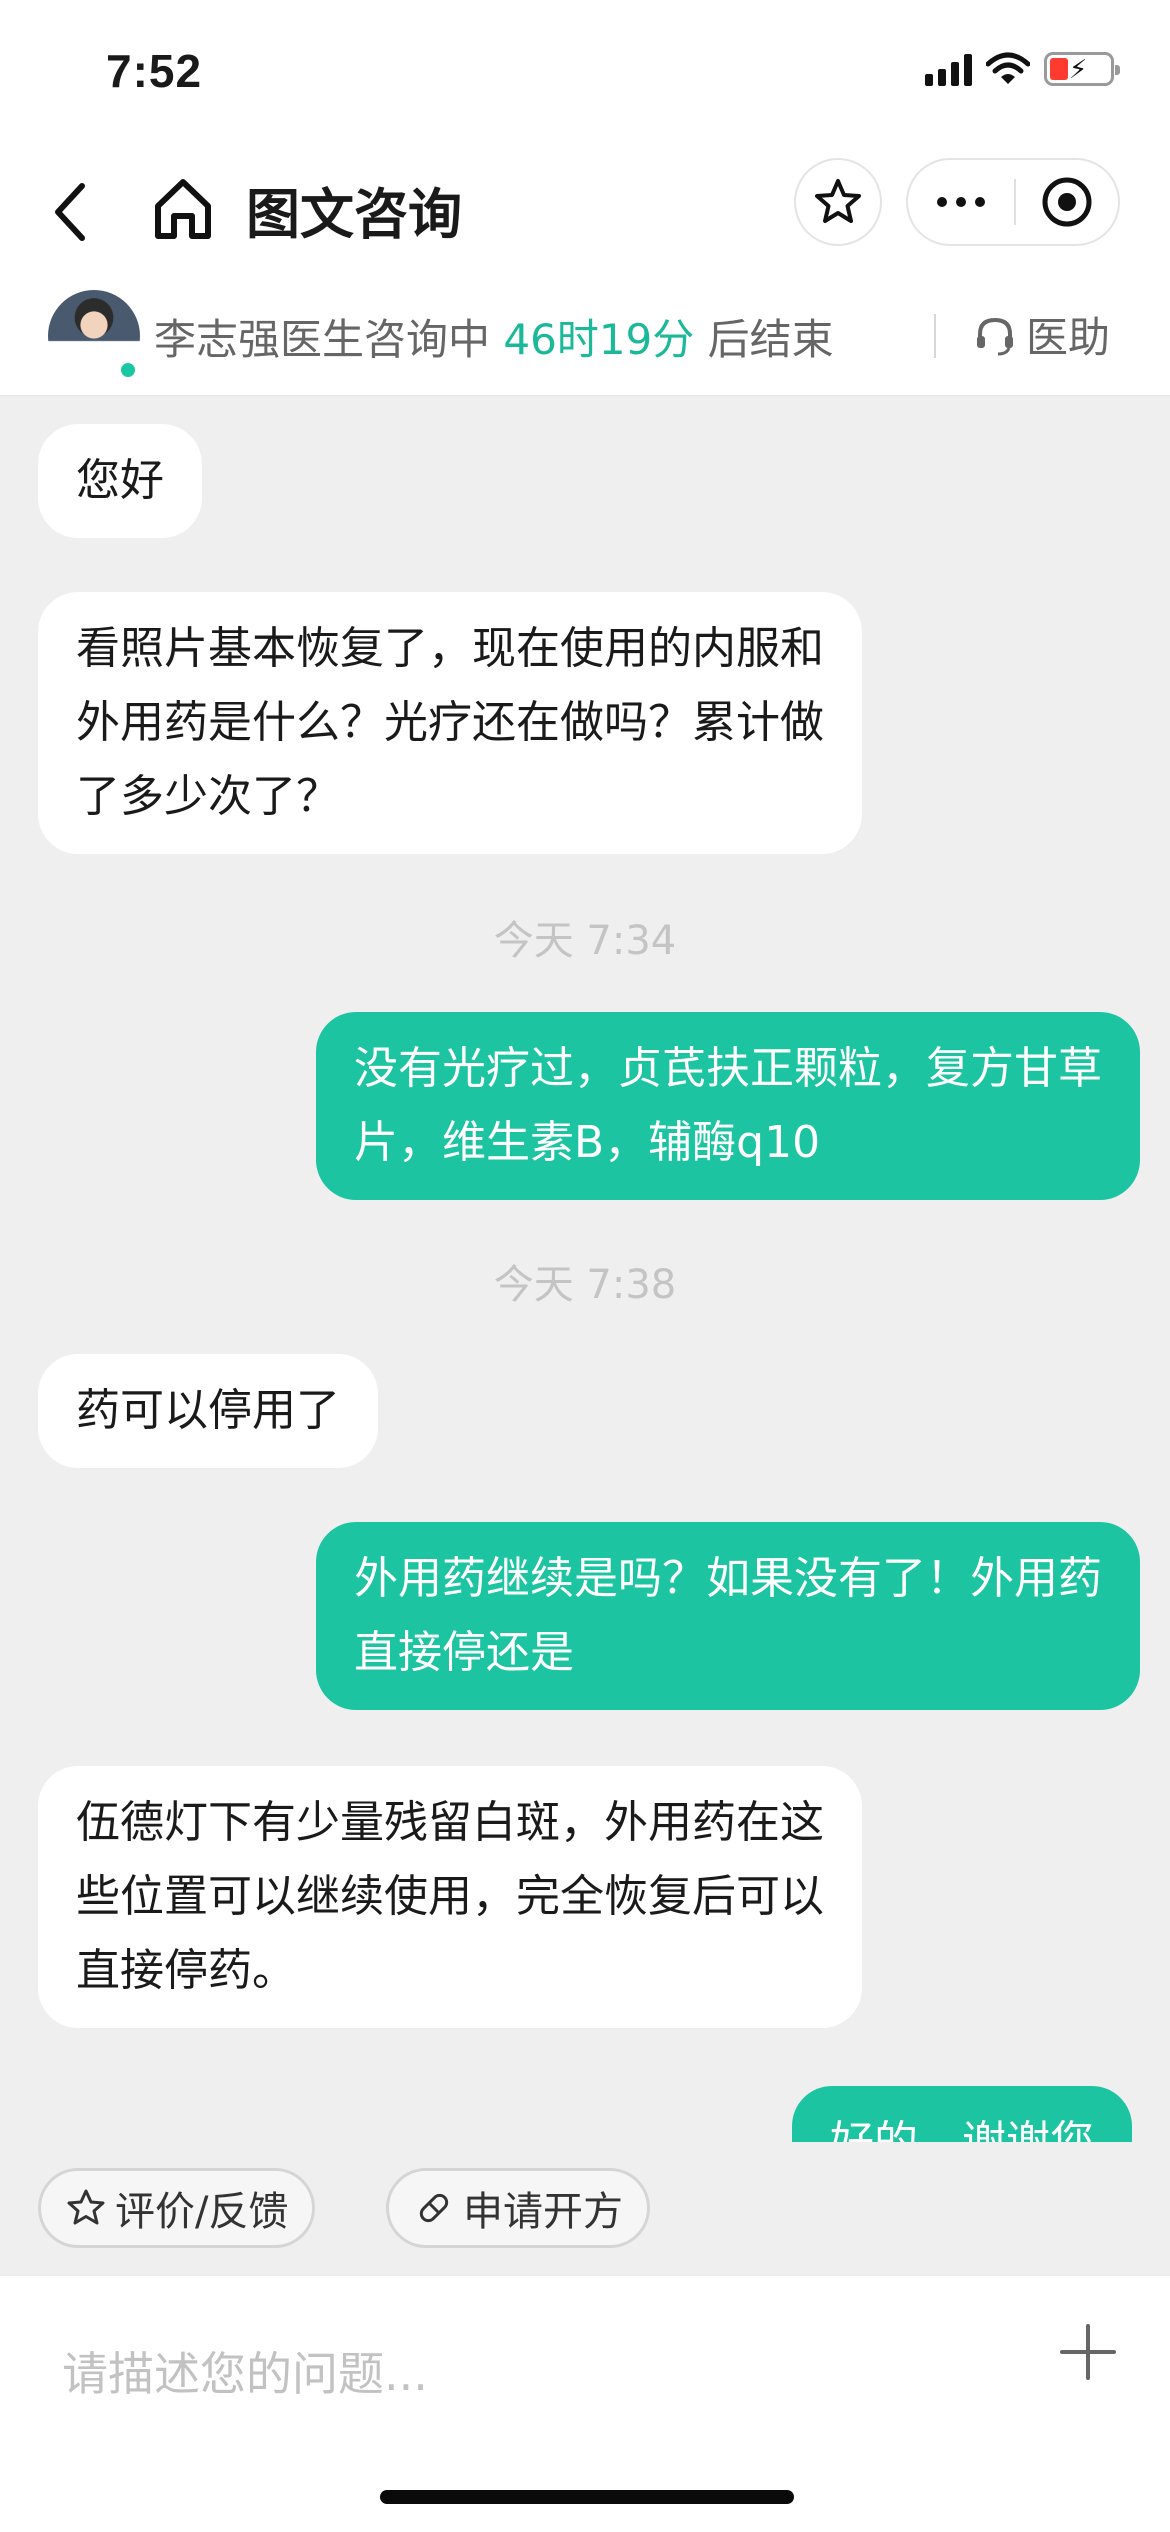 This screenshot has height=2532, width=1170. What do you see at coordinates (1082, 69) in the screenshot?
I see `battery-icon: ⚡` at bounding box center [1082, 69].